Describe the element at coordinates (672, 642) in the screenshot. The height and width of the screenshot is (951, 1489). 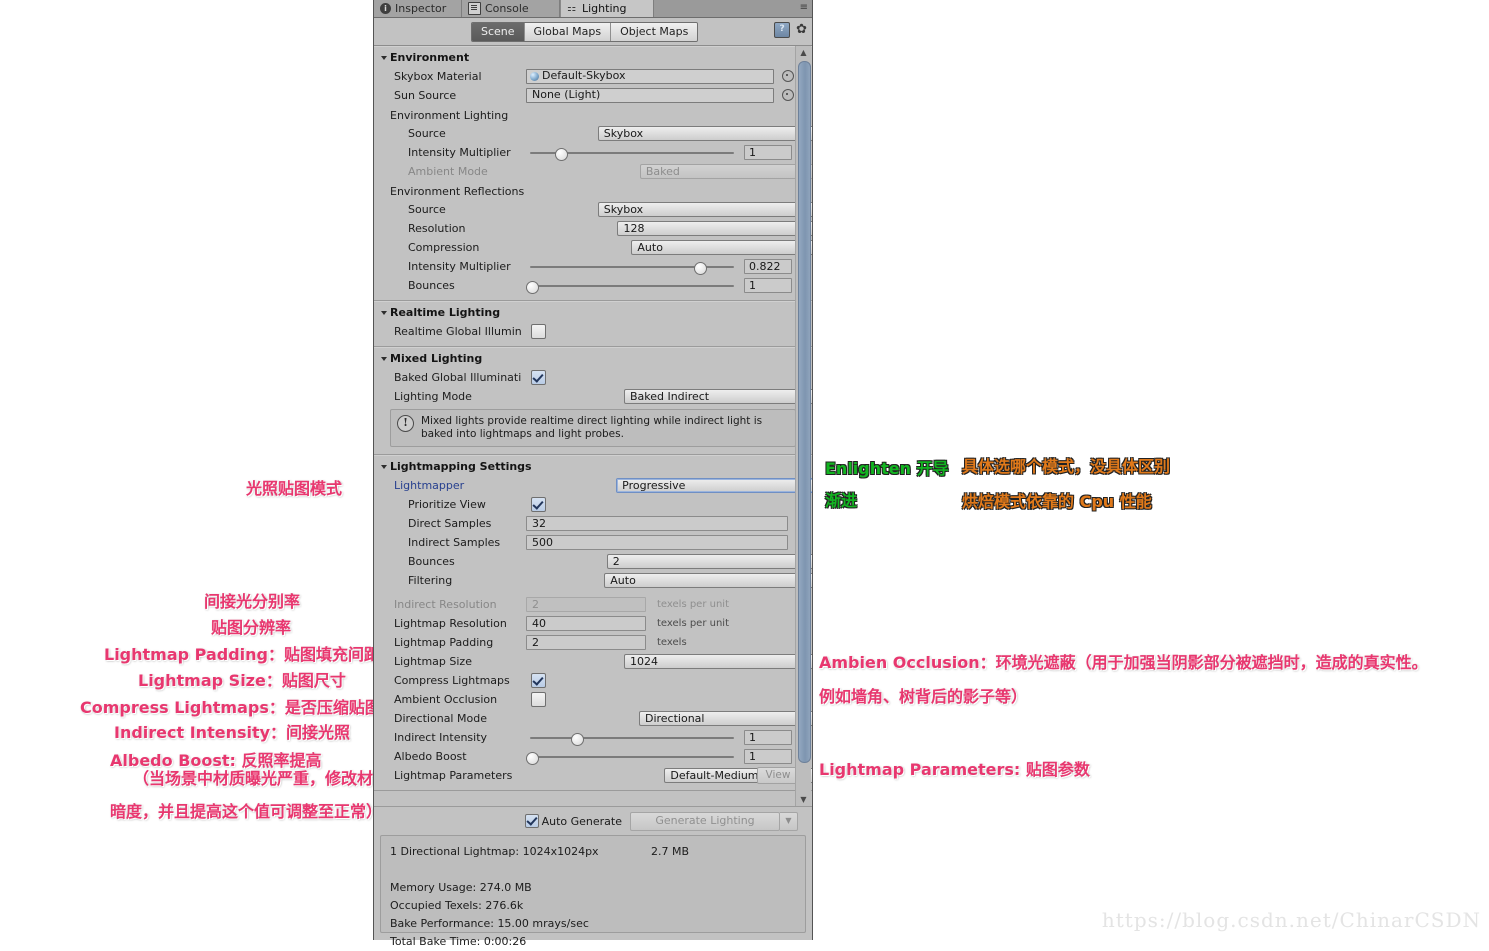
I see `lightmap-padding-unit: texels` at that location.